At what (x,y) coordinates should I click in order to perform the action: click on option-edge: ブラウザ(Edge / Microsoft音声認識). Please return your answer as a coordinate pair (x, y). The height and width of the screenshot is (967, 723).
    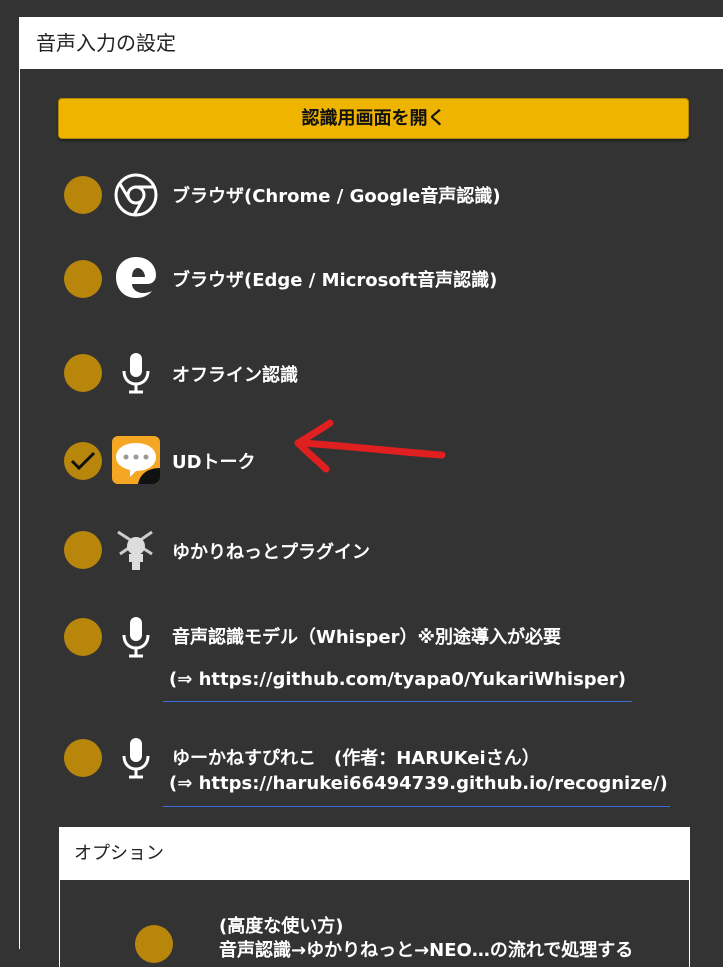
    Looking at the image, I should click on (371, 279).